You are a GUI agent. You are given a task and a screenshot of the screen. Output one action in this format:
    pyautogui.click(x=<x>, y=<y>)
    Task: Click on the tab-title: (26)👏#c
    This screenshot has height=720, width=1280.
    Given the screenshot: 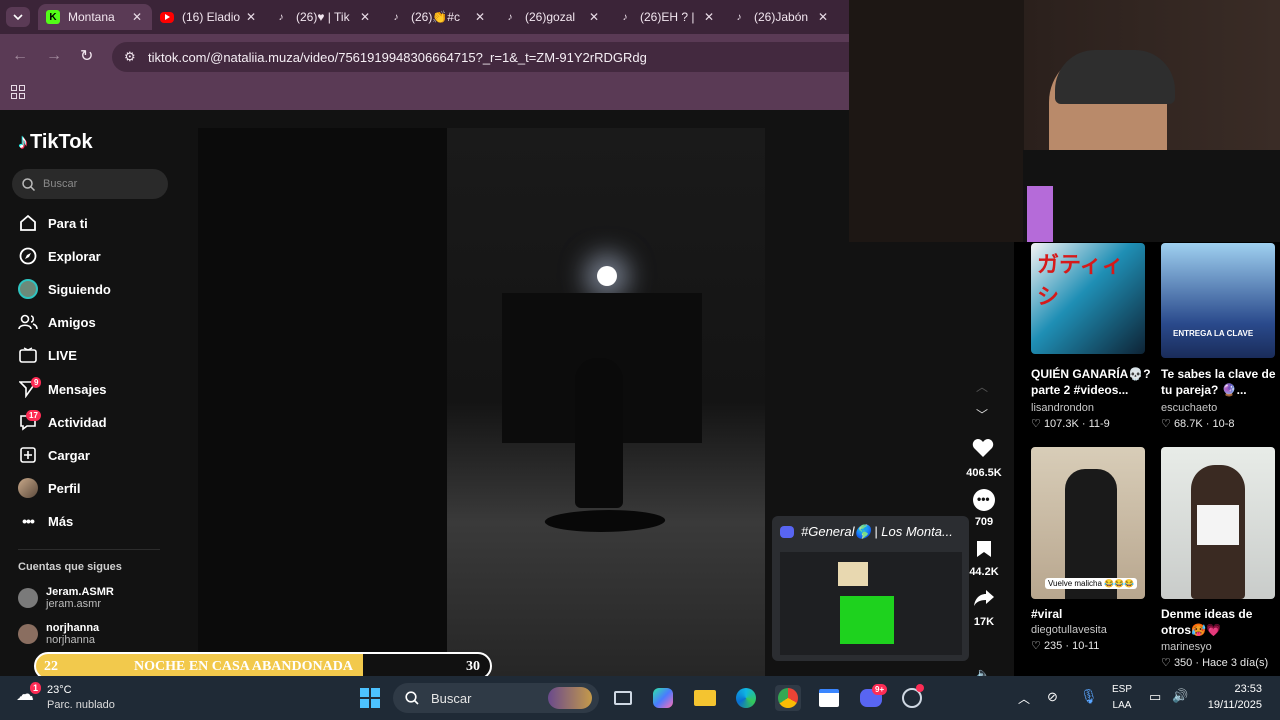 What is the action you would take?
    pyautogui.click(x=435, y=17)
    